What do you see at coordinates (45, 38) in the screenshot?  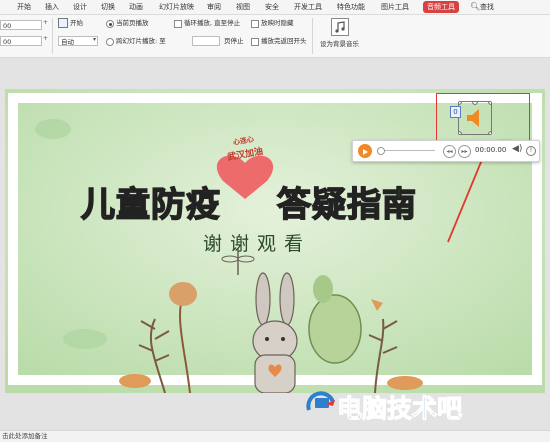 I see `spin-down-icon: +` at bounding box center [45, 38].